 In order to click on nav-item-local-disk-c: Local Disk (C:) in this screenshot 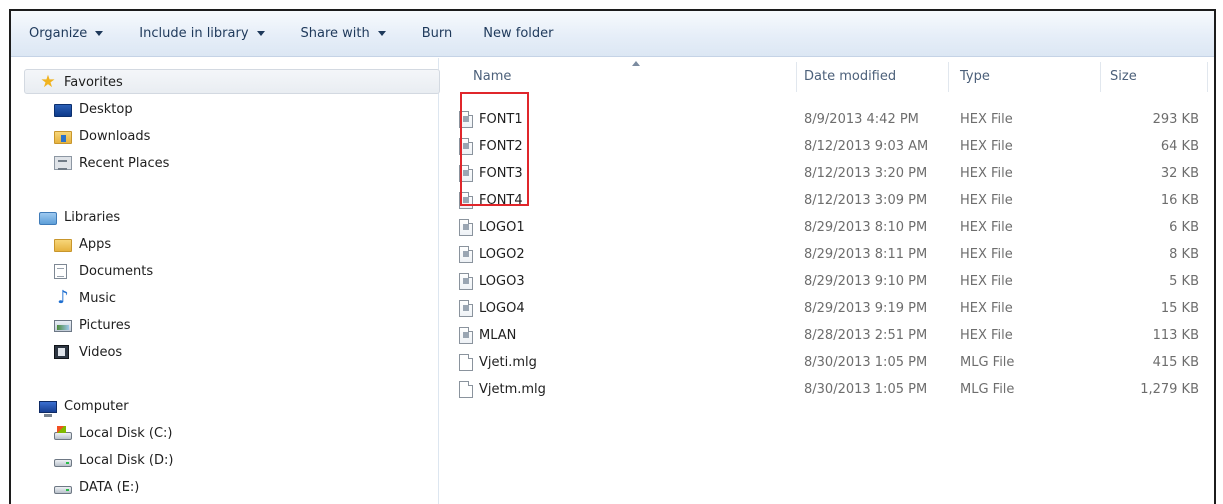, I will do `click(113, 433)`.